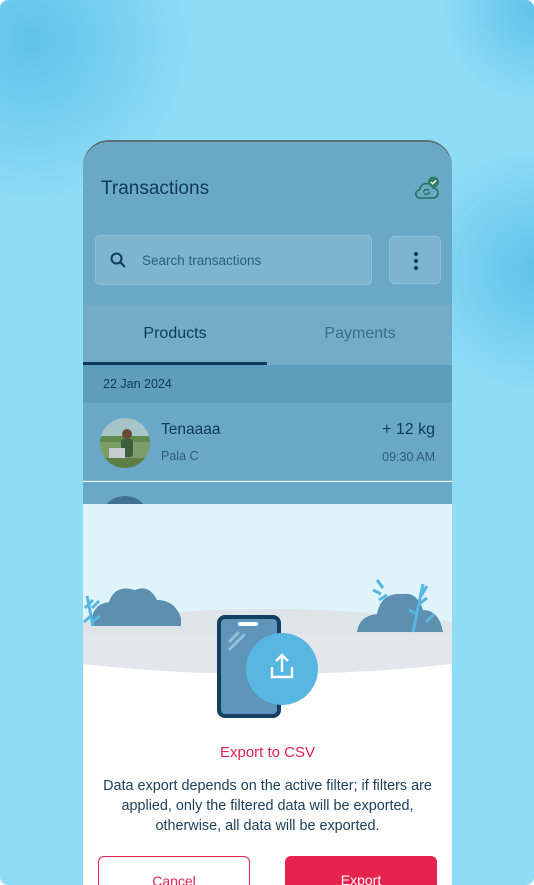 The width and height of the screenshot is (534, 885). What do you see at coordinates (360, 335) in the screenshot?
I see `tab-payments: Payments` at bounding box center [360, 335].